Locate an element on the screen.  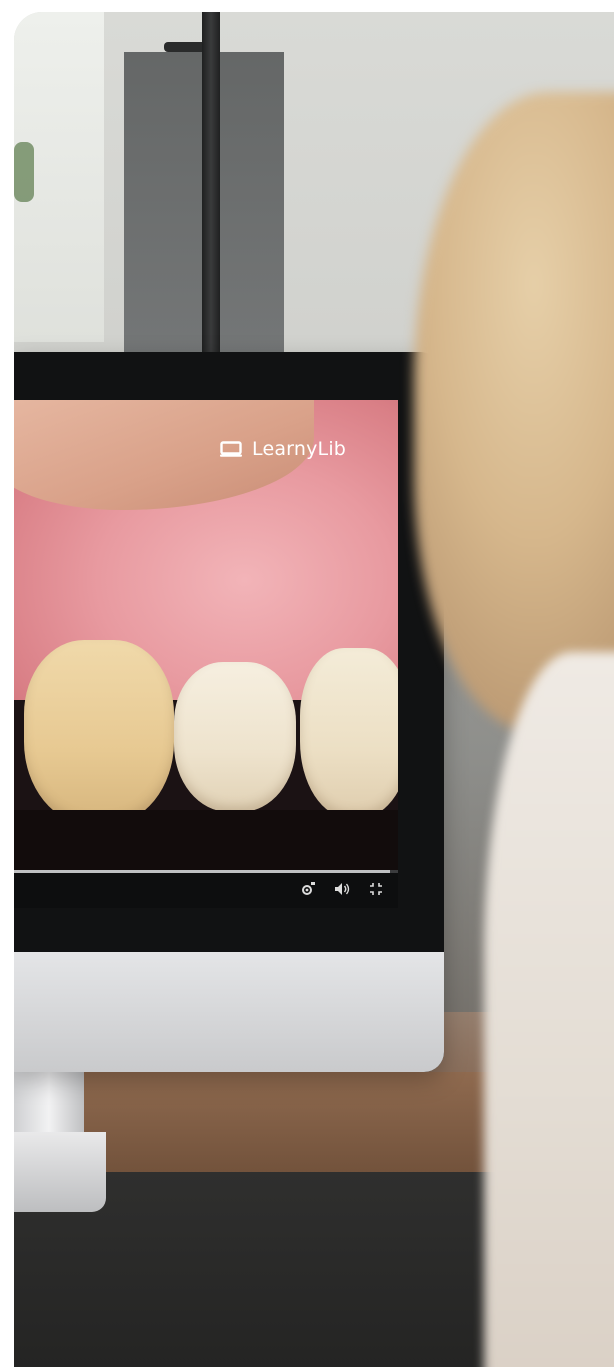
progress-fill is located at coordinates (202, 871).